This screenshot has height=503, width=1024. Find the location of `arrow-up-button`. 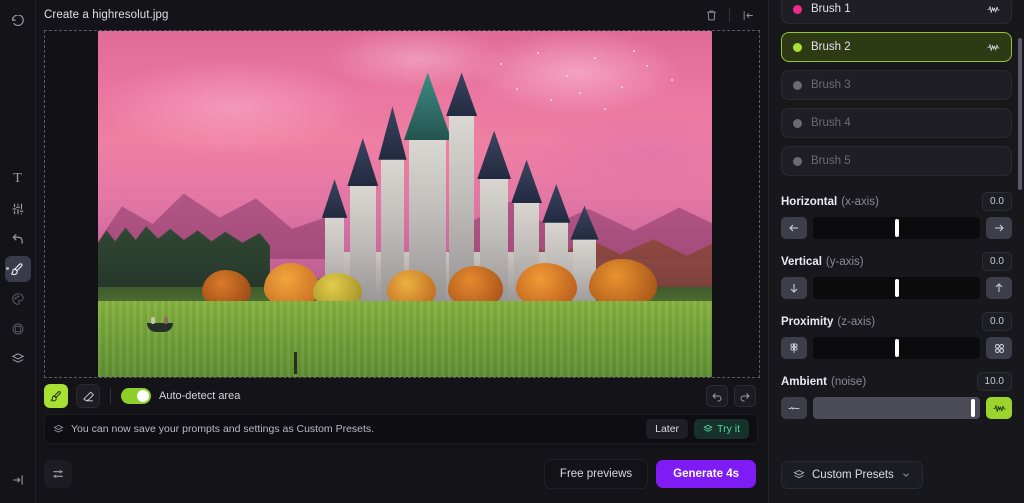

arrow-up-button is located at coordinates (999, 288).